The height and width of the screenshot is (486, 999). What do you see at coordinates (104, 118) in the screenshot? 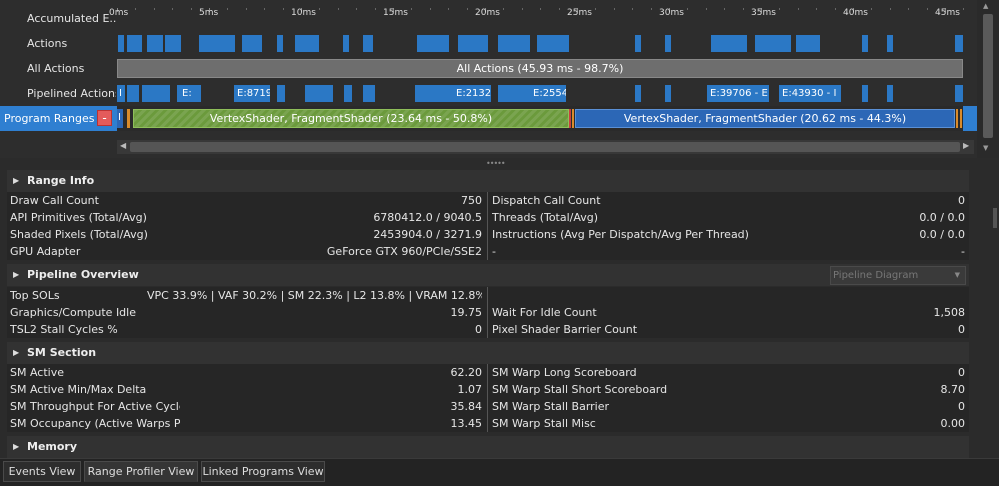
I see `collapse-button: -` at bounding box center [104, 118].